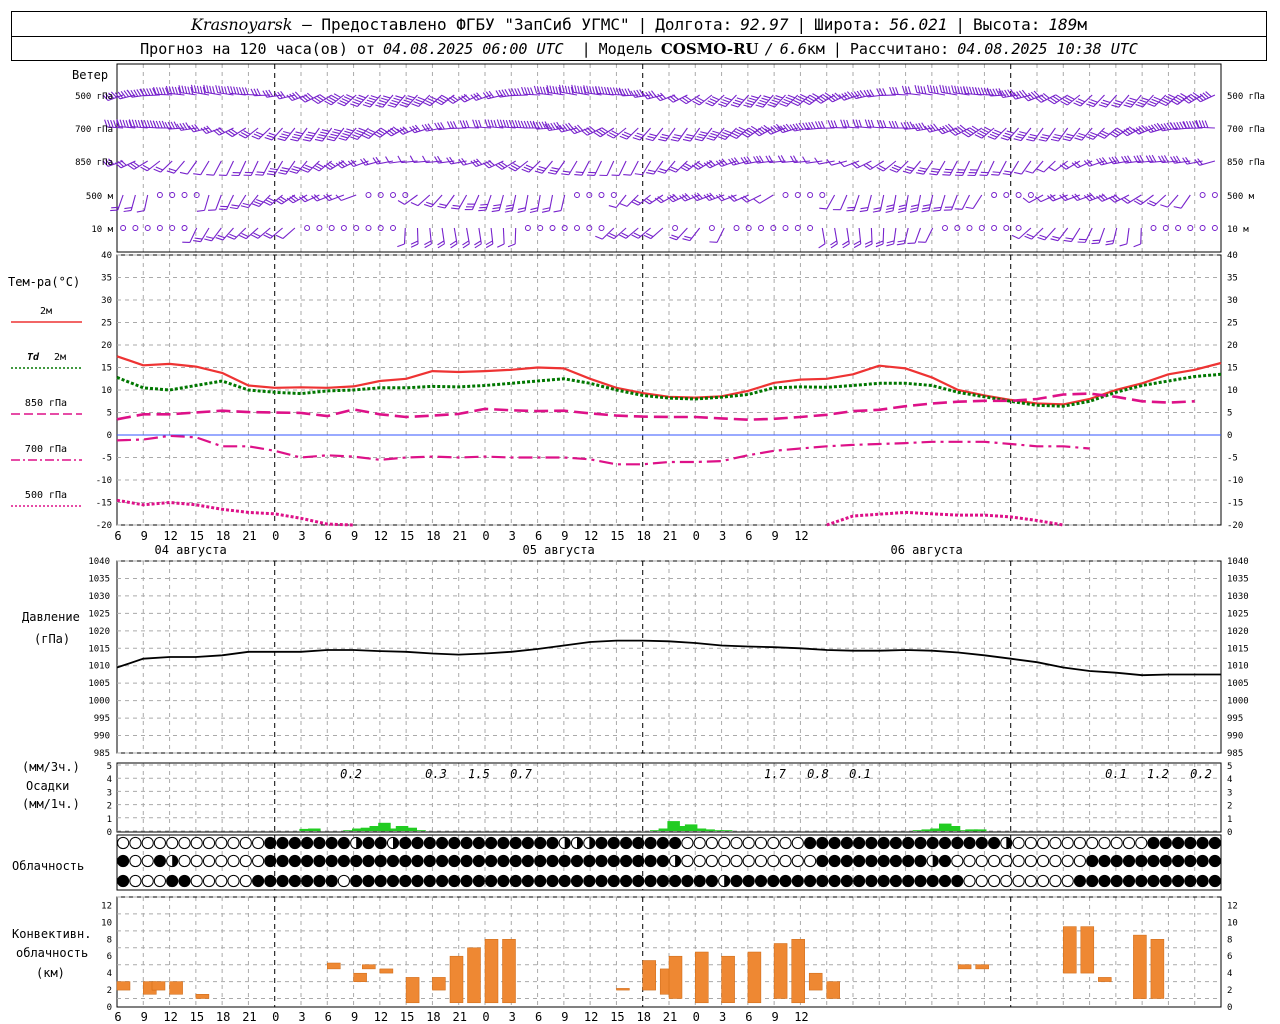 The height and width of the screenshot is (1024, 1280). Describe the element at coordinates (1232, 391) in the screenshot. I see `y-tick-right: 10` at that location.